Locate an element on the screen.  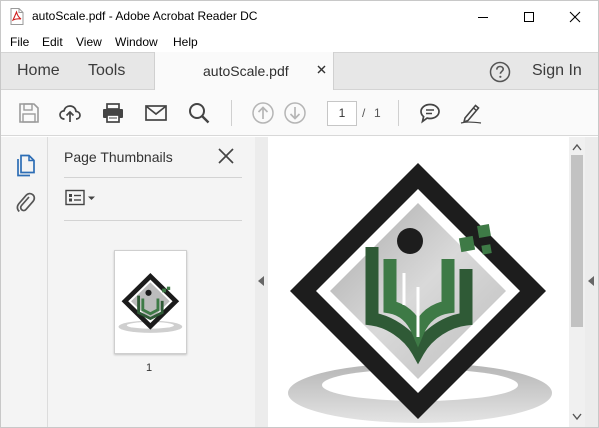
sign-in-link: Sign In is located at coordinates (557, 71).